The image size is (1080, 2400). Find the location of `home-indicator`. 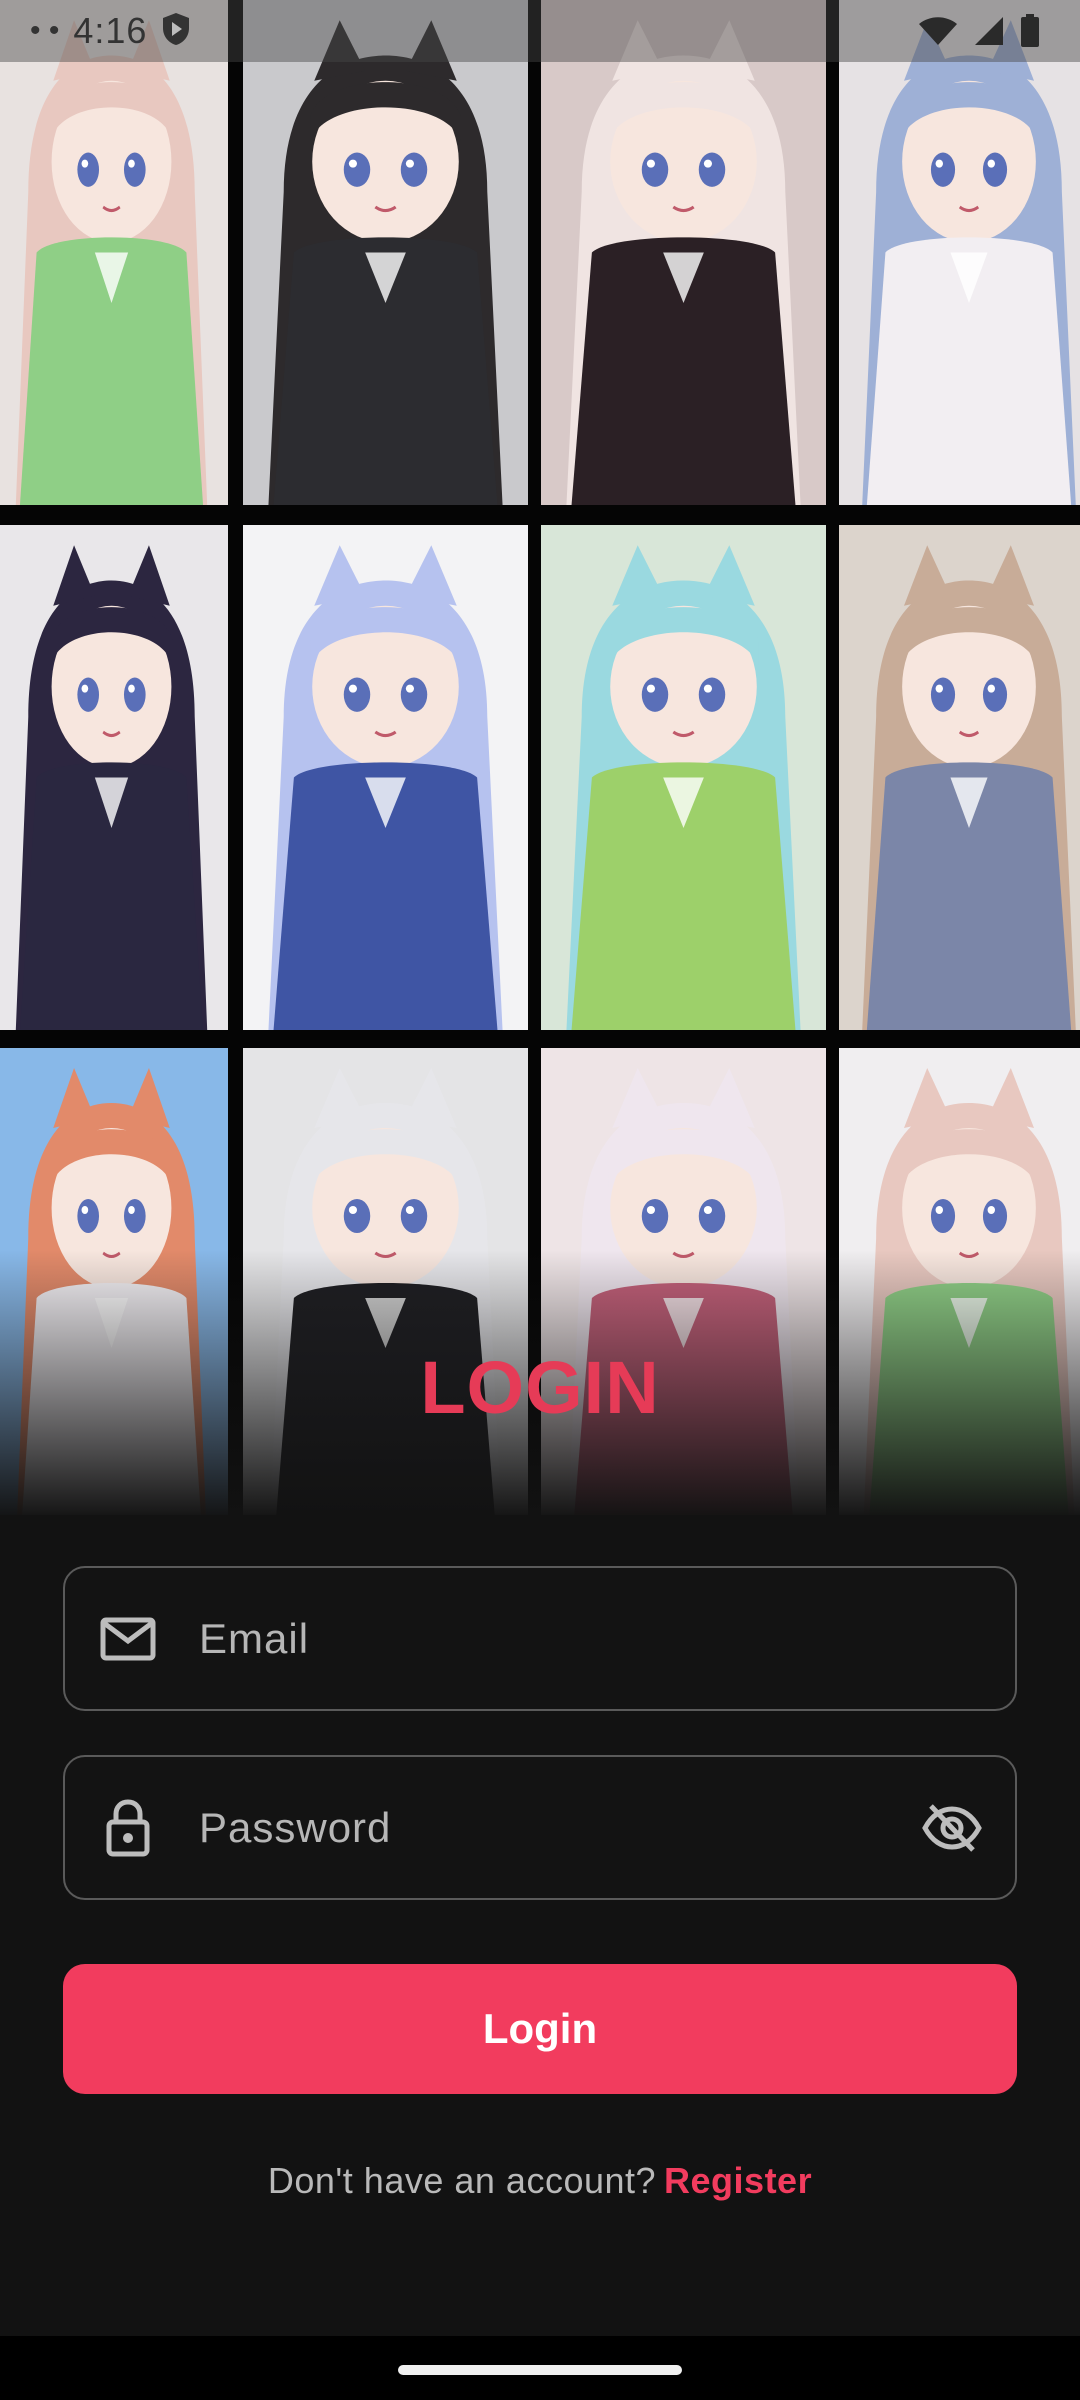

home-indicator is located at coordinates (540, 2370).